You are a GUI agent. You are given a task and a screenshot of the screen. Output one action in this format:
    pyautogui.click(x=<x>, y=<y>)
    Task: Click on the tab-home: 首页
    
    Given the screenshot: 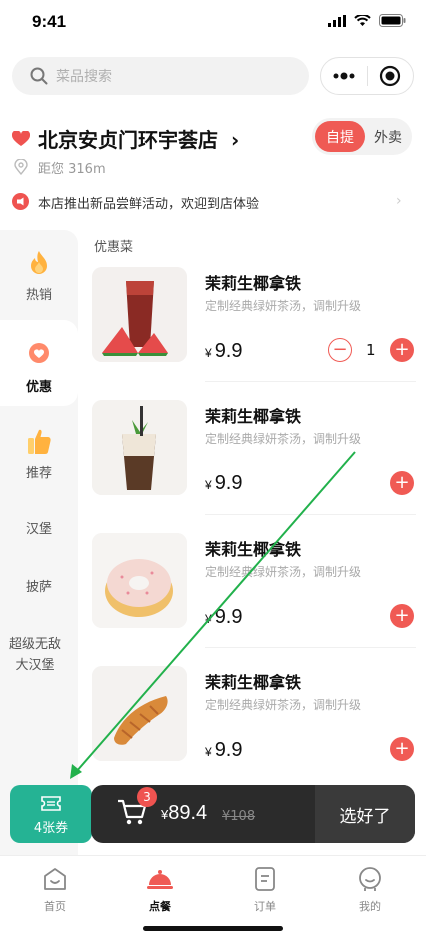 What is the action you would take?
    pyautogui.click(x=55, y=890)
    